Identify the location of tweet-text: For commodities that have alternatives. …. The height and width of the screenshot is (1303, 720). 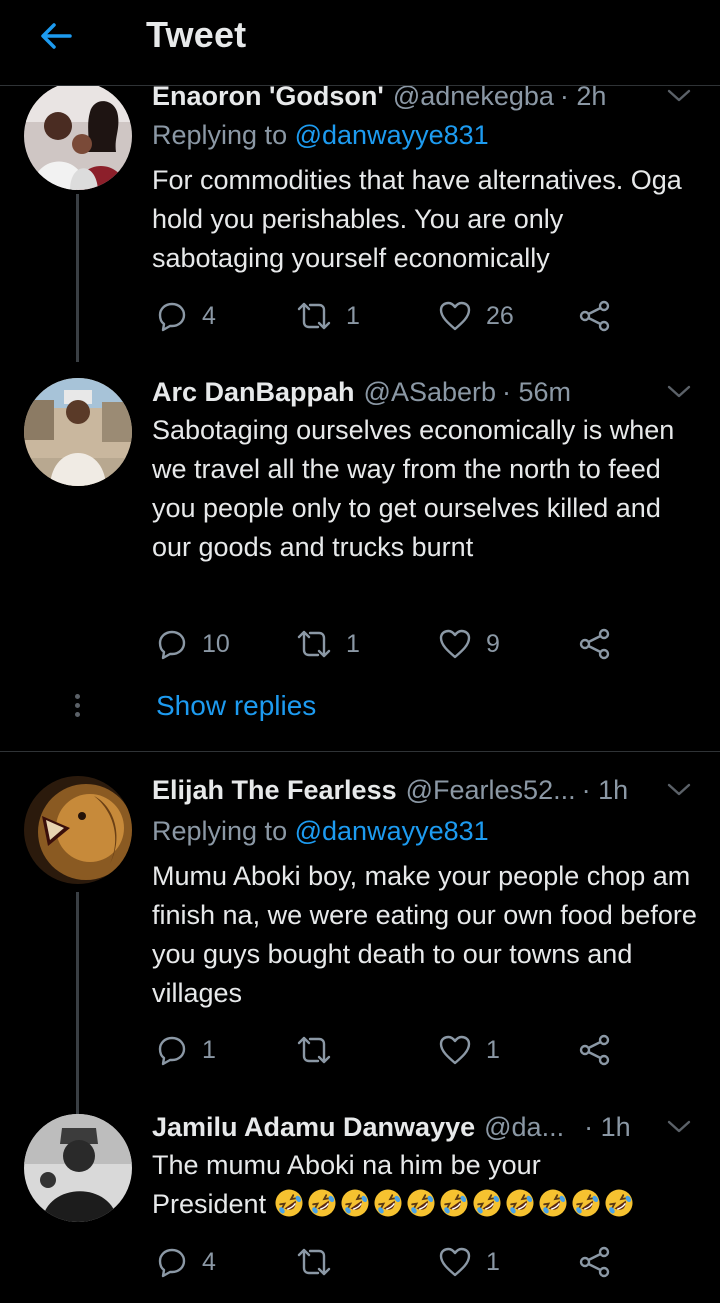
(417, 219).